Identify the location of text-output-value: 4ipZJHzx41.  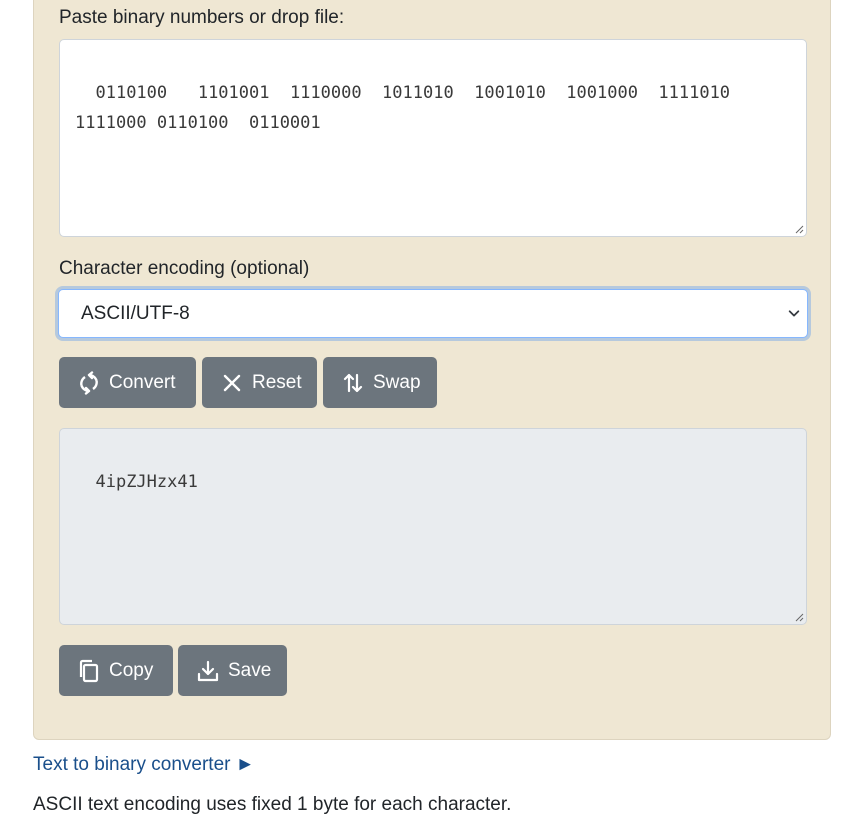
(146, 482).